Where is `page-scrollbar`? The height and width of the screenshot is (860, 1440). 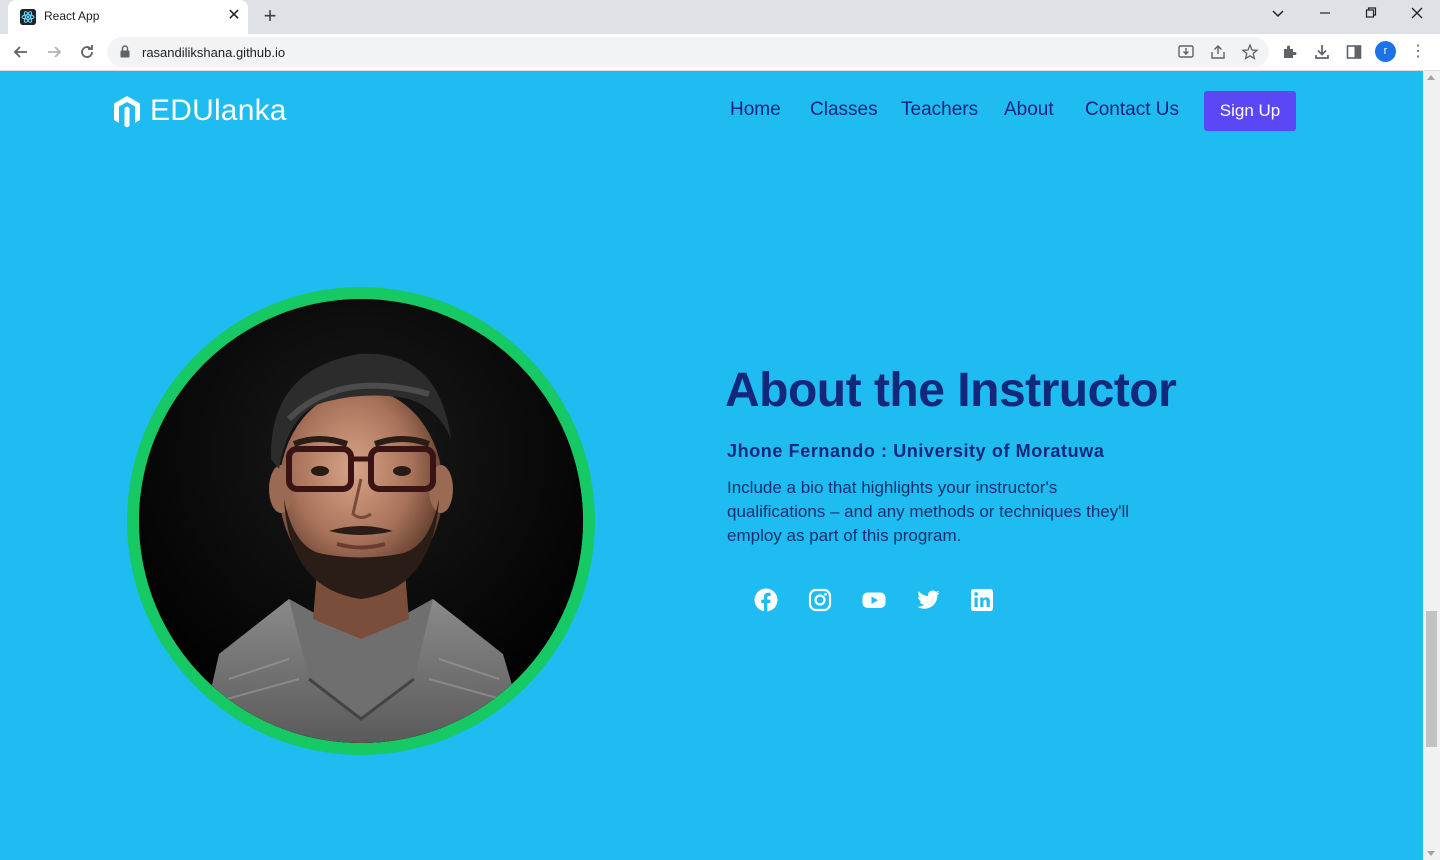 page-scrollbar is located at coordinates (1431, 465).